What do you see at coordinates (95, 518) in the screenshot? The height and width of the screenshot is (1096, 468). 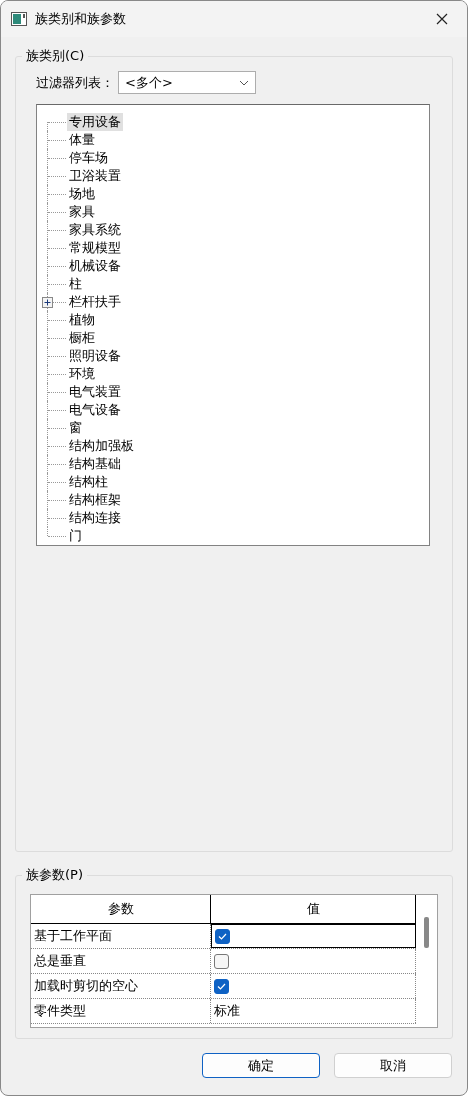 I see `tree-item: 结构连接` at bounding box center [95, 518].